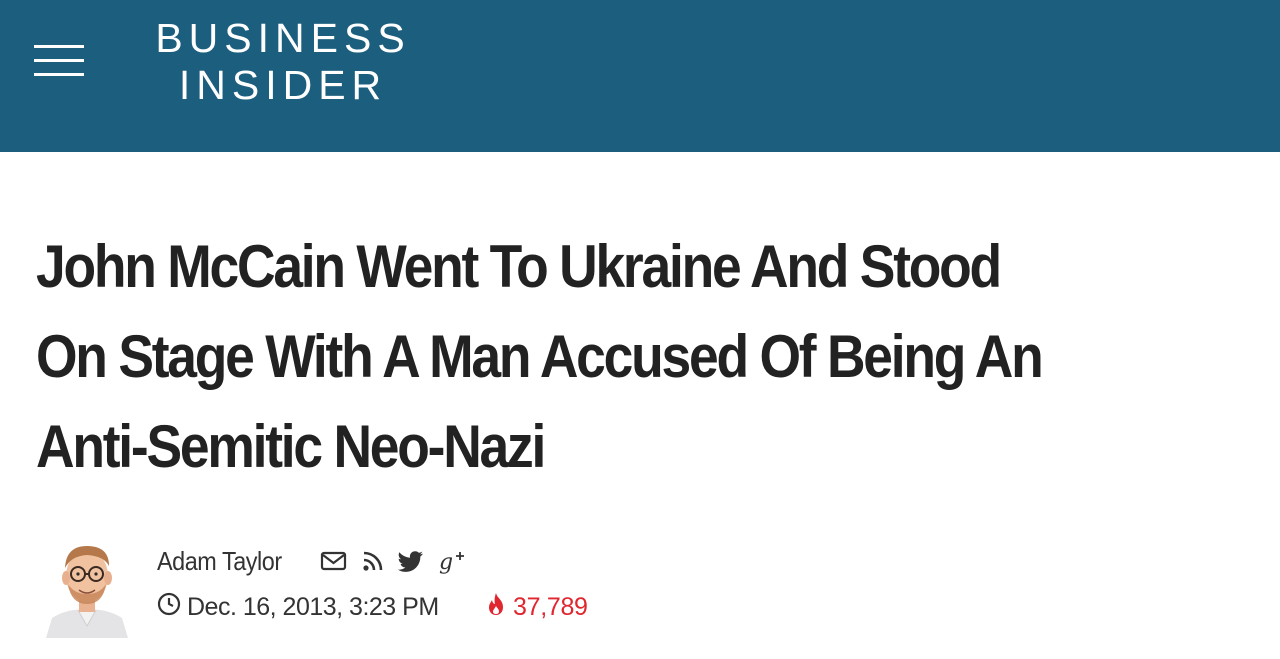  I want to click on svg-text: g, so click(446, 562).